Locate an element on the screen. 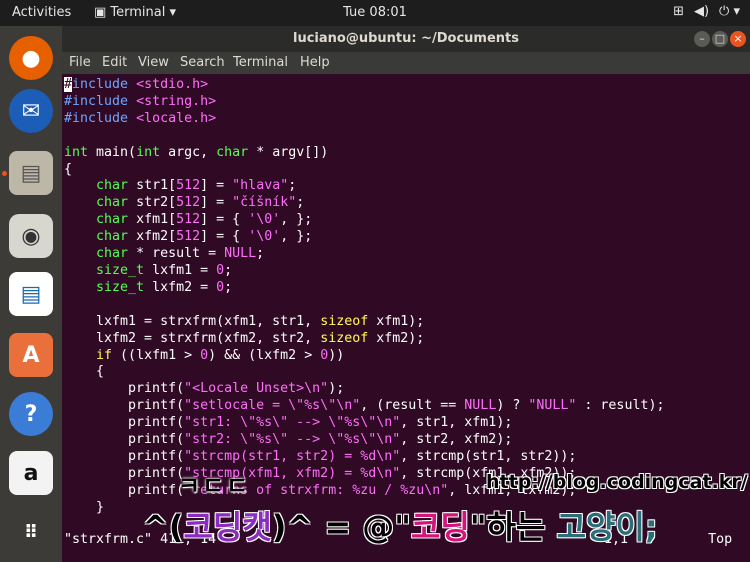 Image resolution: width=750 pixels, height=562 pixels. volume-icon: ◀) is located at coordinates (701, 11).